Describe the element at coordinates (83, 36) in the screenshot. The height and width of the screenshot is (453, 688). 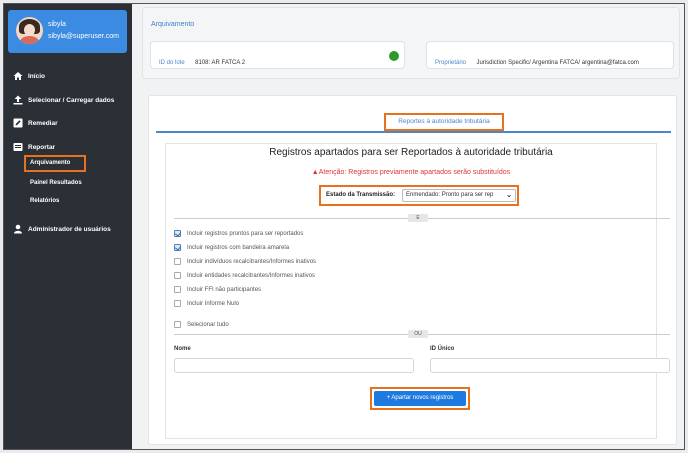
I see `user-email: sibyla@superuser.com` at that location.